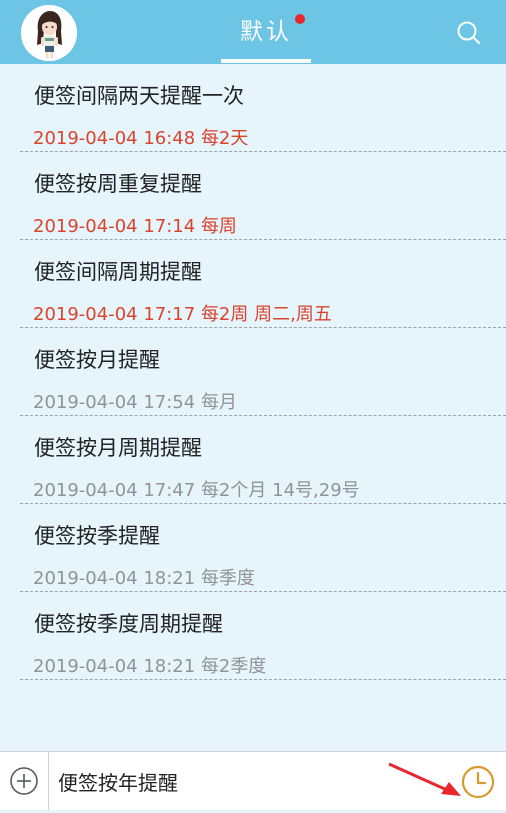 This screenshot has height=813, width=506. Describe the element at coordinates (218, 402) in the screenshot. I see `note-repeat: 每月` at that location.